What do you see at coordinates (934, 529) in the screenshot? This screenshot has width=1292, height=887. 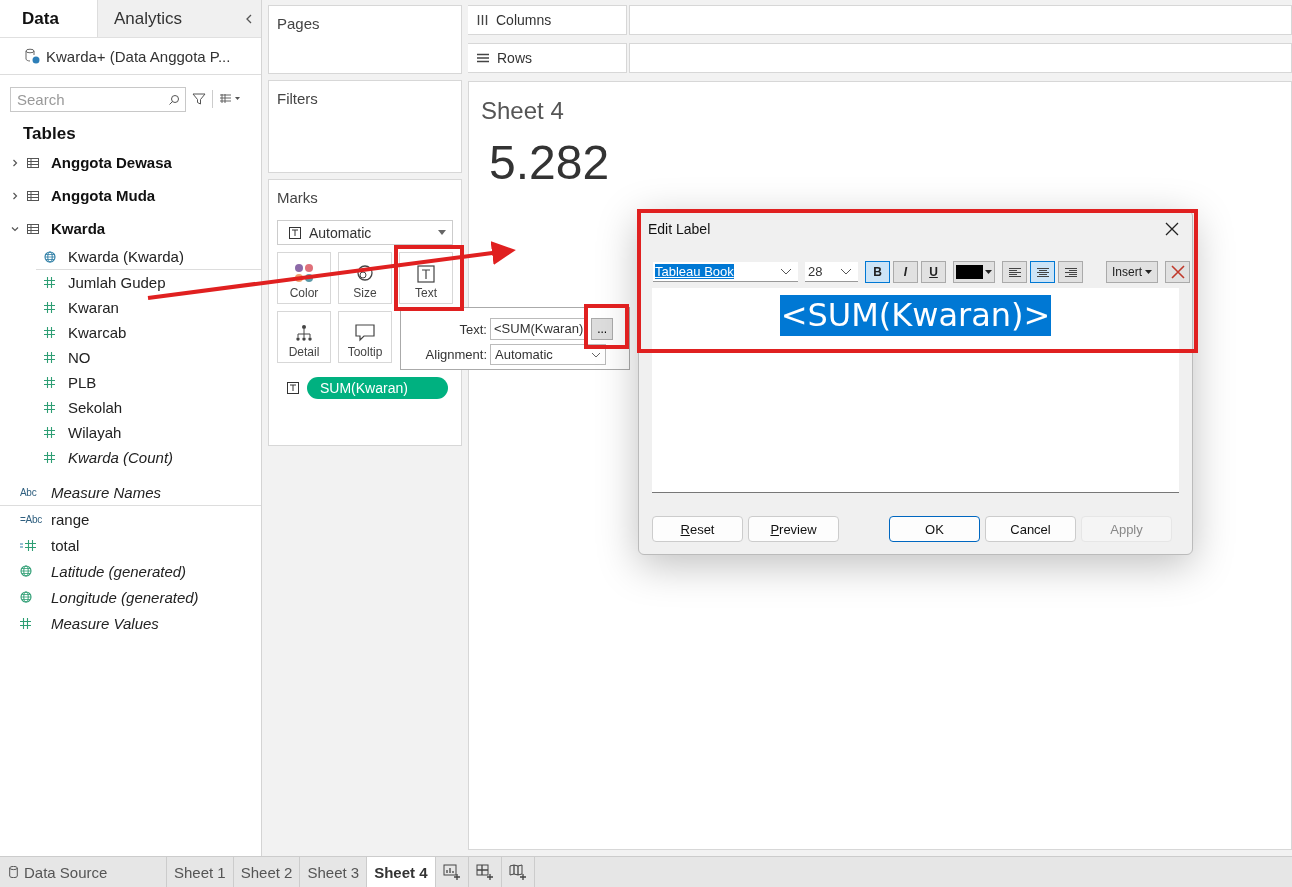 I see `dialog-button: OK` at bounding box center [934, 529].